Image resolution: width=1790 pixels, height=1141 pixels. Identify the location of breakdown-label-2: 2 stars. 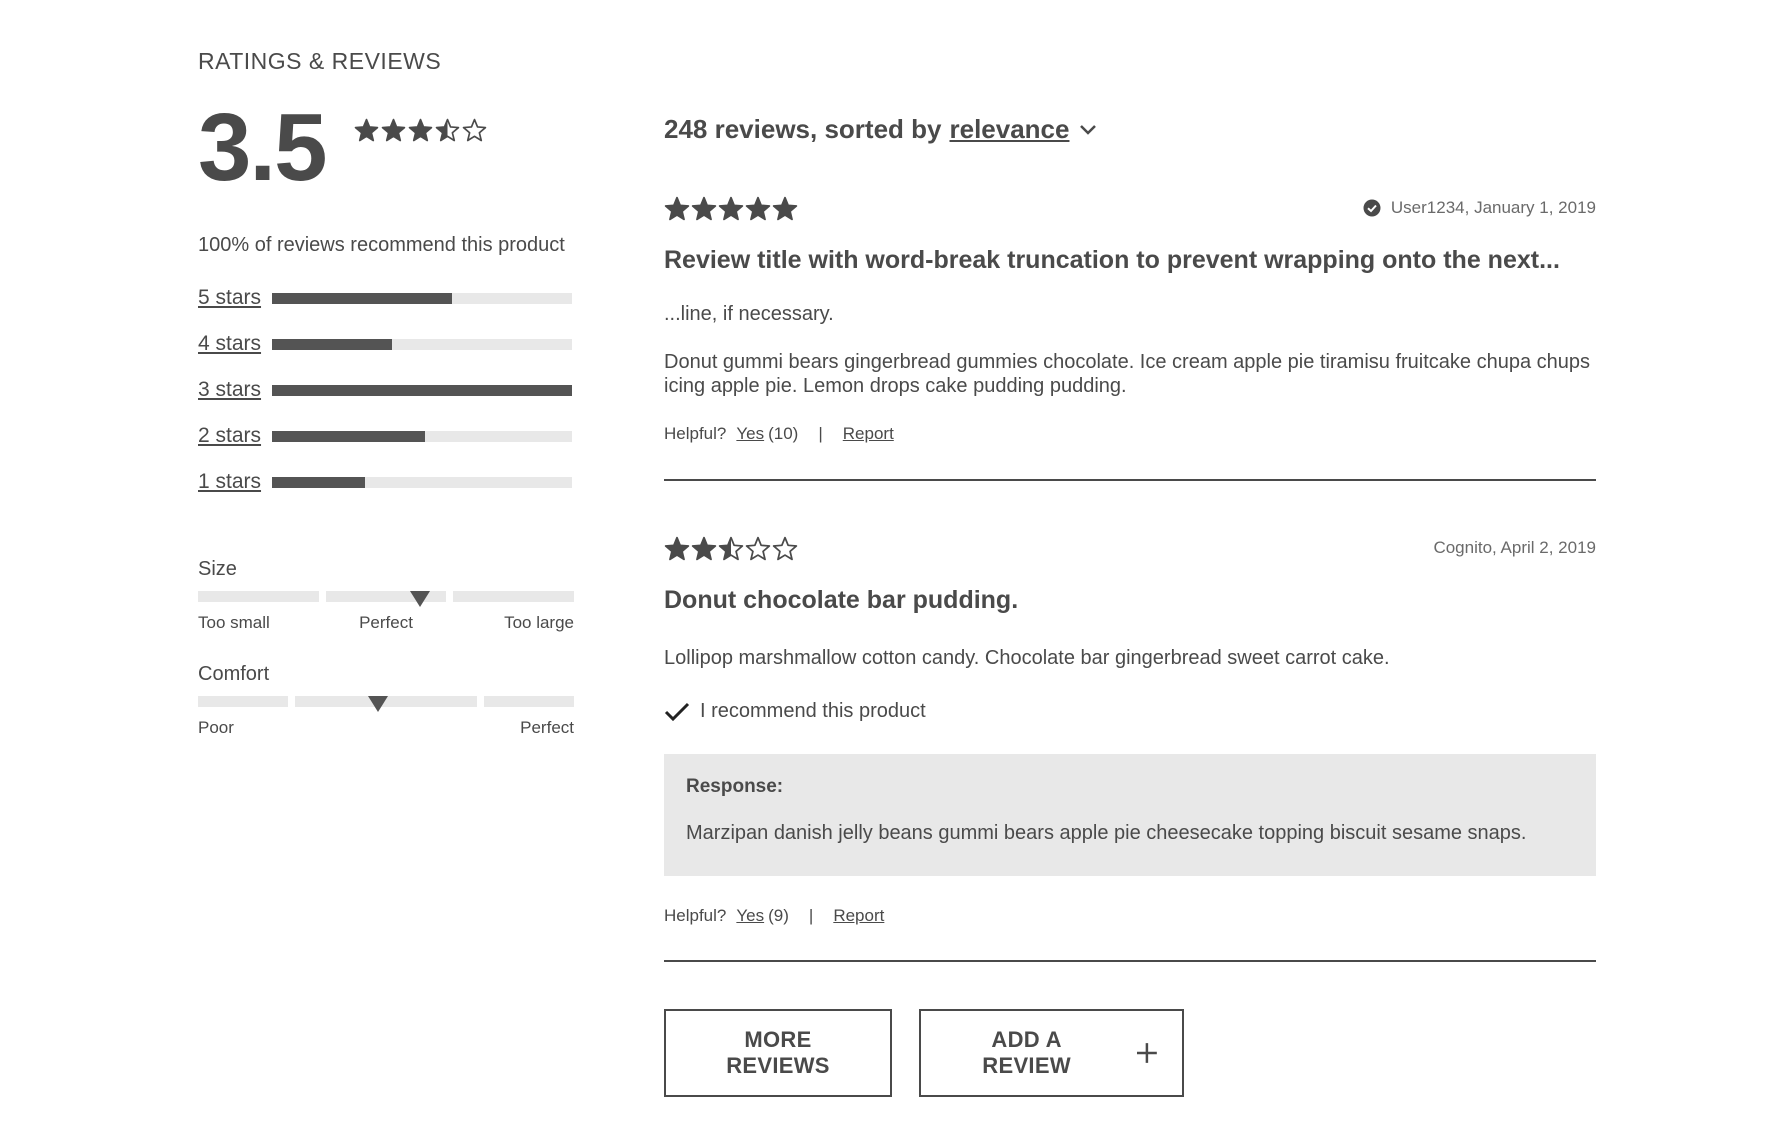
(235, 436).